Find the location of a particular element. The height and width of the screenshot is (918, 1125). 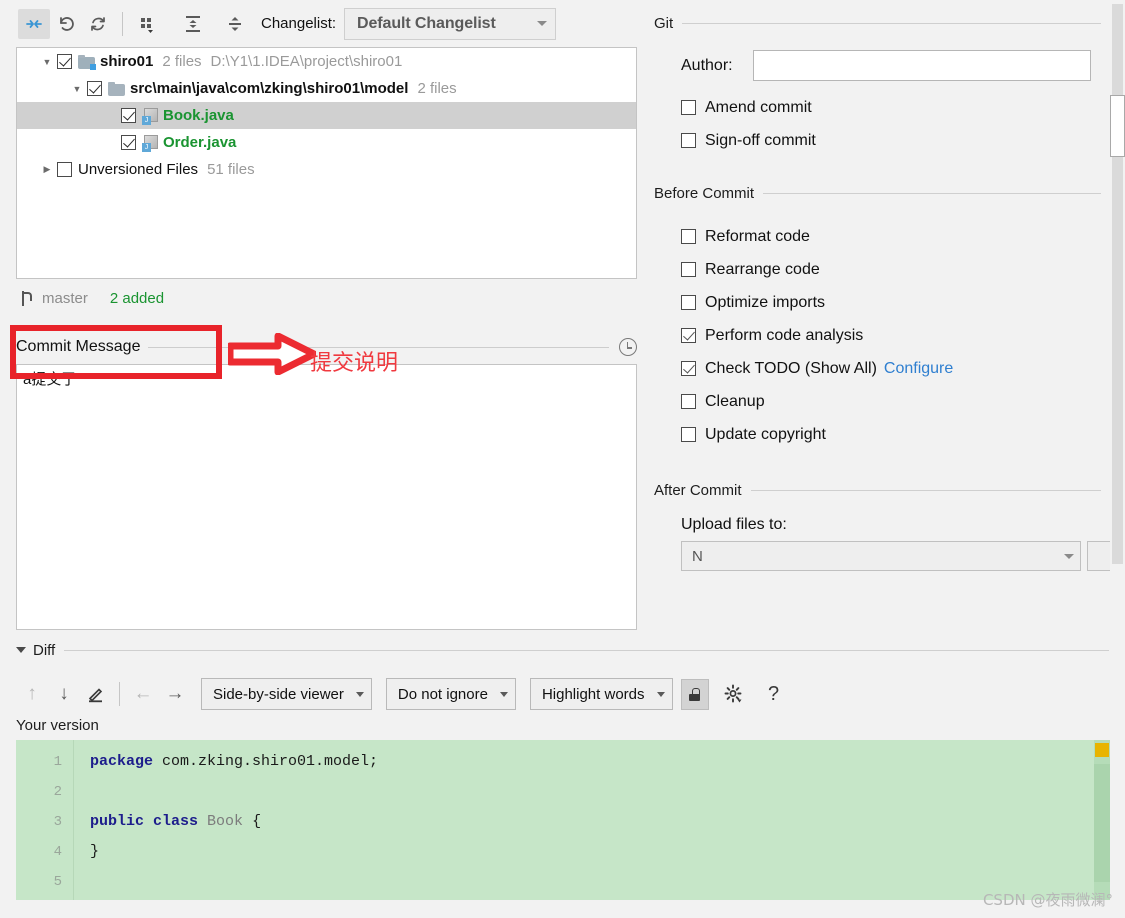

arrow-left-icon: ← is located at coordinates (143, 694).